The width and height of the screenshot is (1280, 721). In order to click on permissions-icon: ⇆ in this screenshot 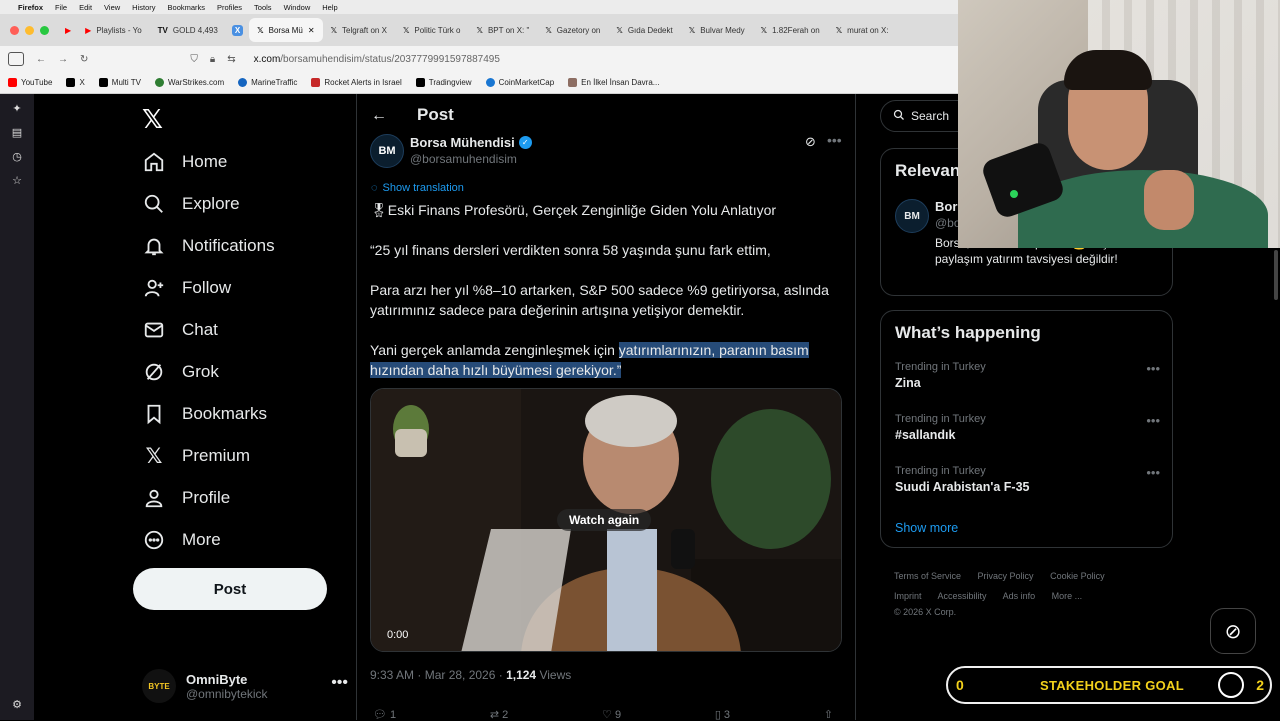, I will do `click(231, 59)`.